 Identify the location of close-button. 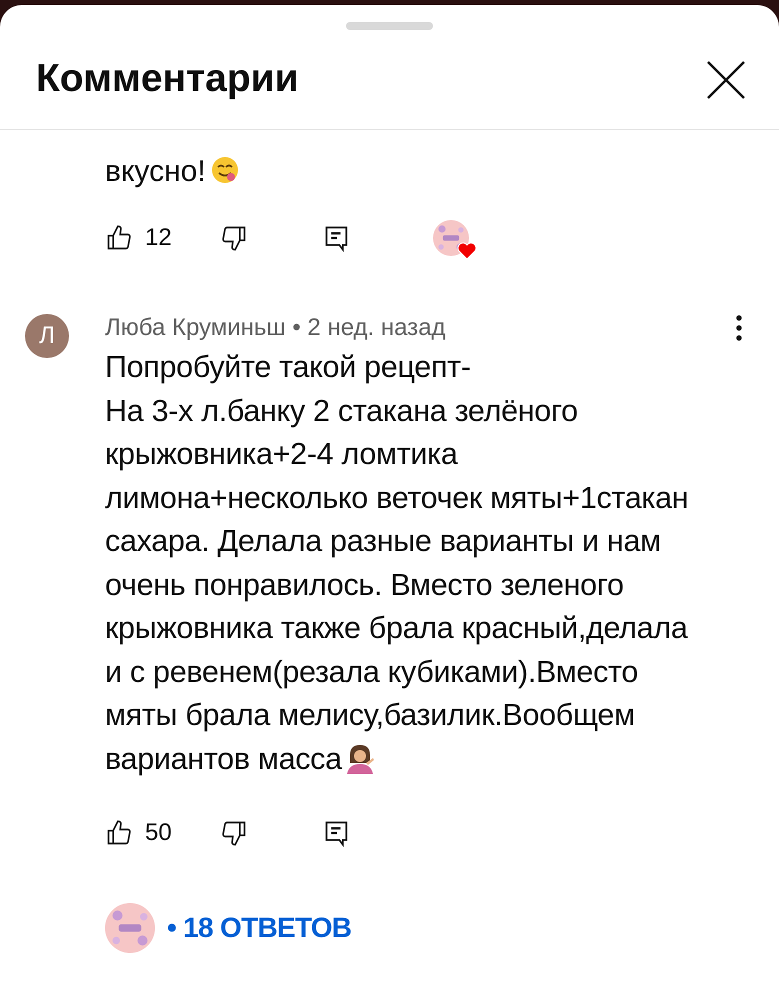
(726, 79).